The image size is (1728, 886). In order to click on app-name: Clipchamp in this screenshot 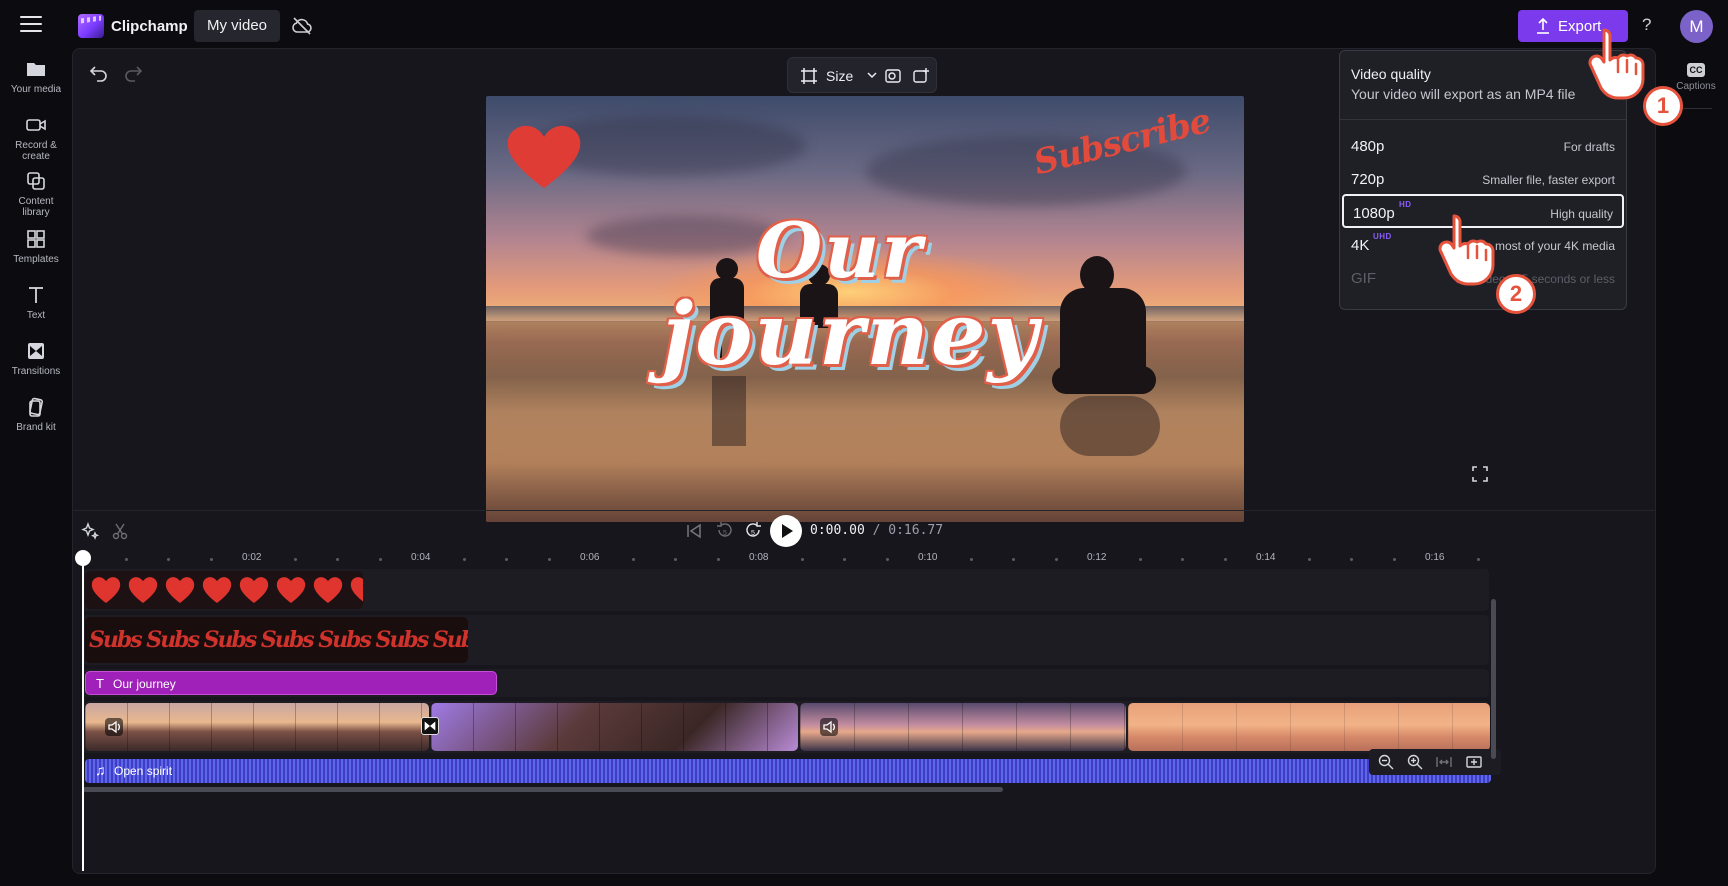, I will do `click(149, 26)`.